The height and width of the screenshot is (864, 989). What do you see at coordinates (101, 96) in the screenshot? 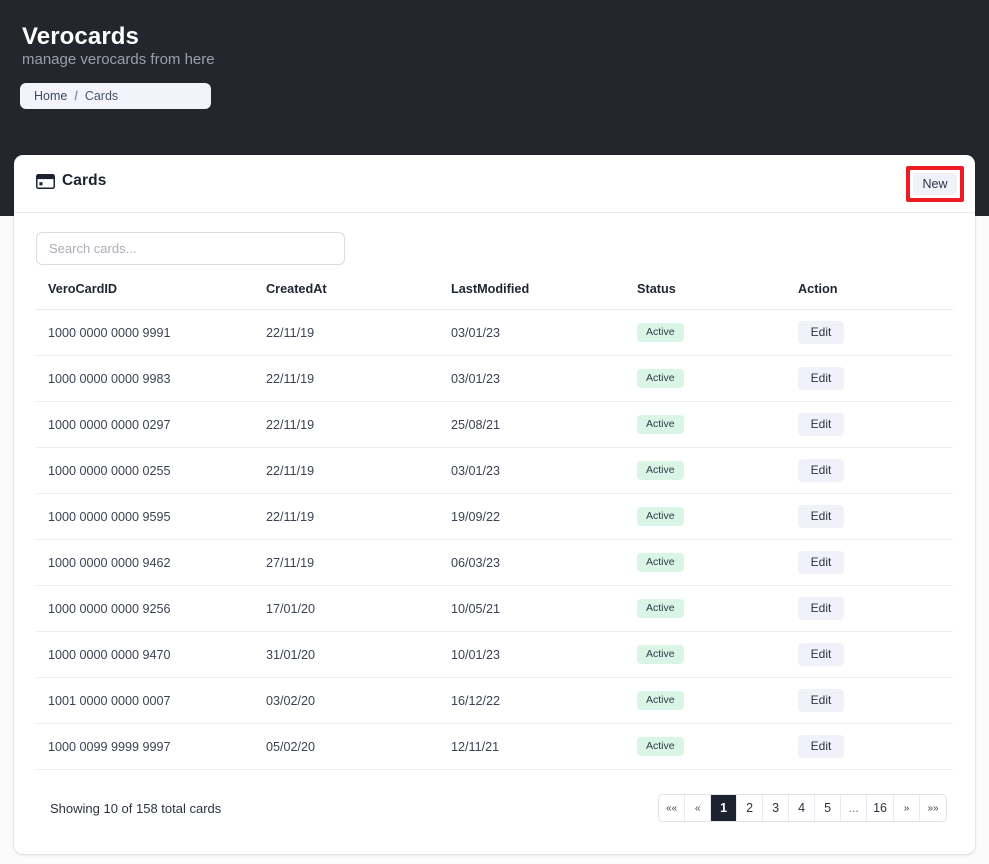
I see `breadcrumb-current: Cards` at bounding box center [101, 96].